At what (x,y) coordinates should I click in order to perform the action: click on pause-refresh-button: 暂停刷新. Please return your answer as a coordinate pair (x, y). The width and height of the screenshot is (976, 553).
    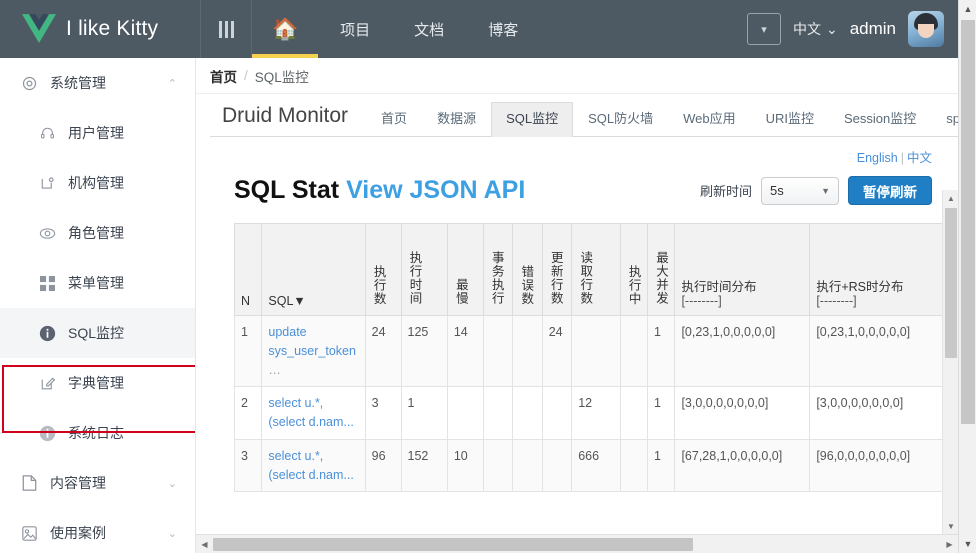
    Looking at the image, I should click on (890, 190).